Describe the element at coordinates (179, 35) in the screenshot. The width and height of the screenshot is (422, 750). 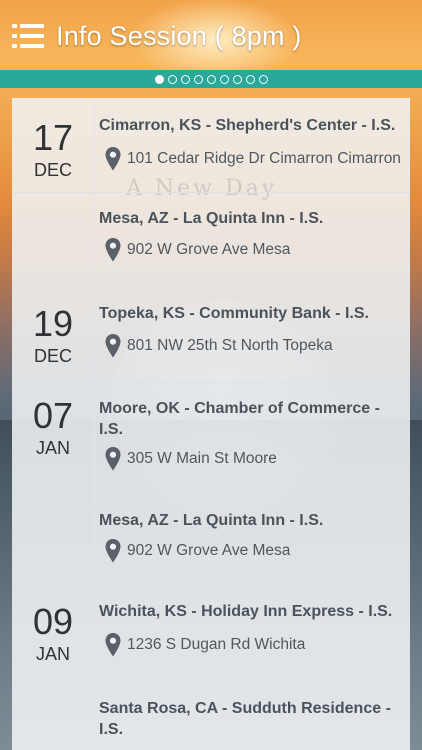
I see `page-title: Info Session ( 8pm )` at that location.